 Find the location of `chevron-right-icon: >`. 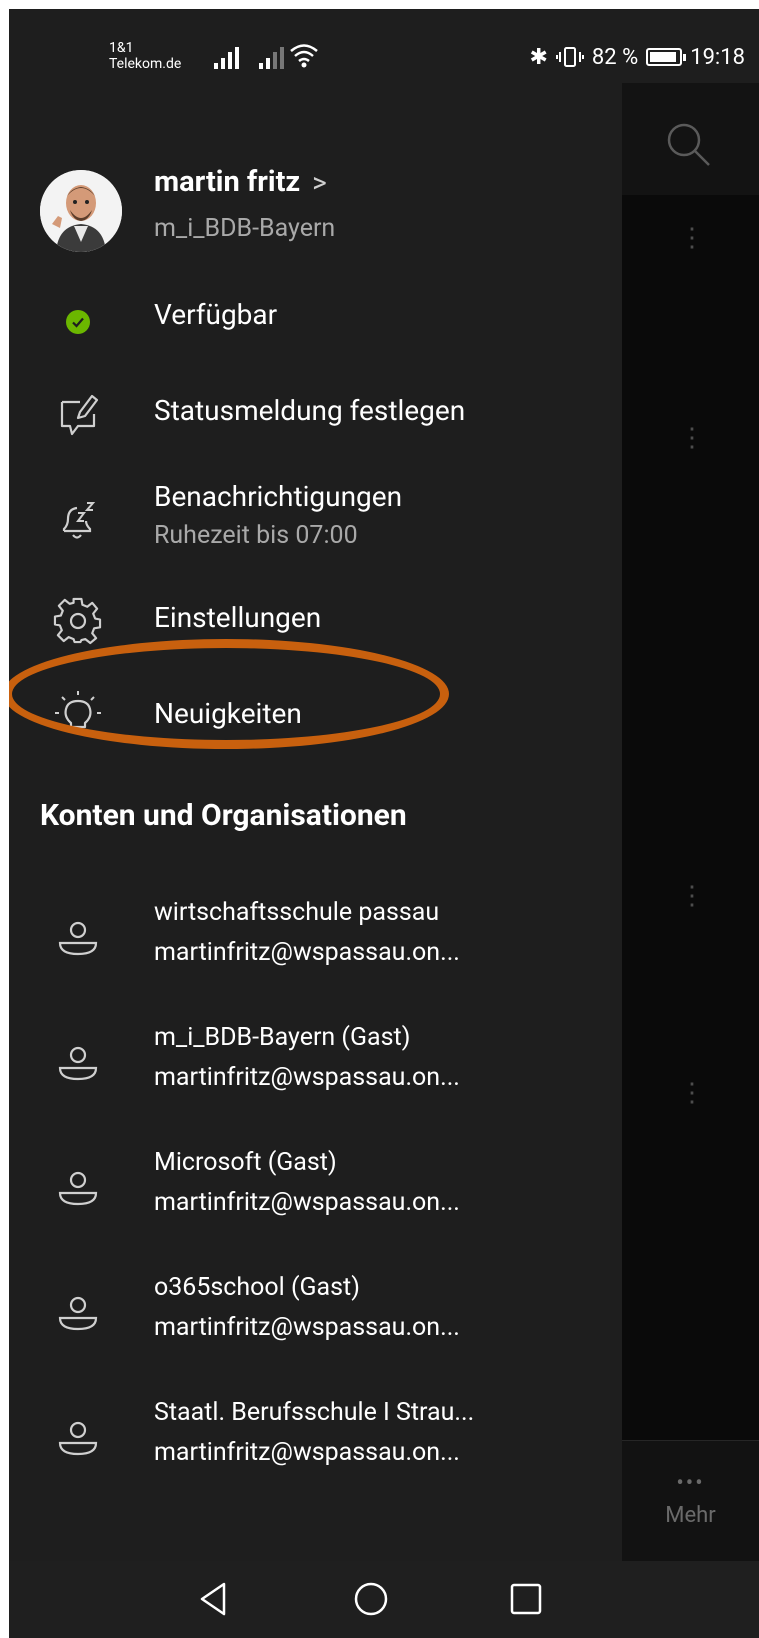

chevron-right-icon: > is located at coordinates (319, 182).